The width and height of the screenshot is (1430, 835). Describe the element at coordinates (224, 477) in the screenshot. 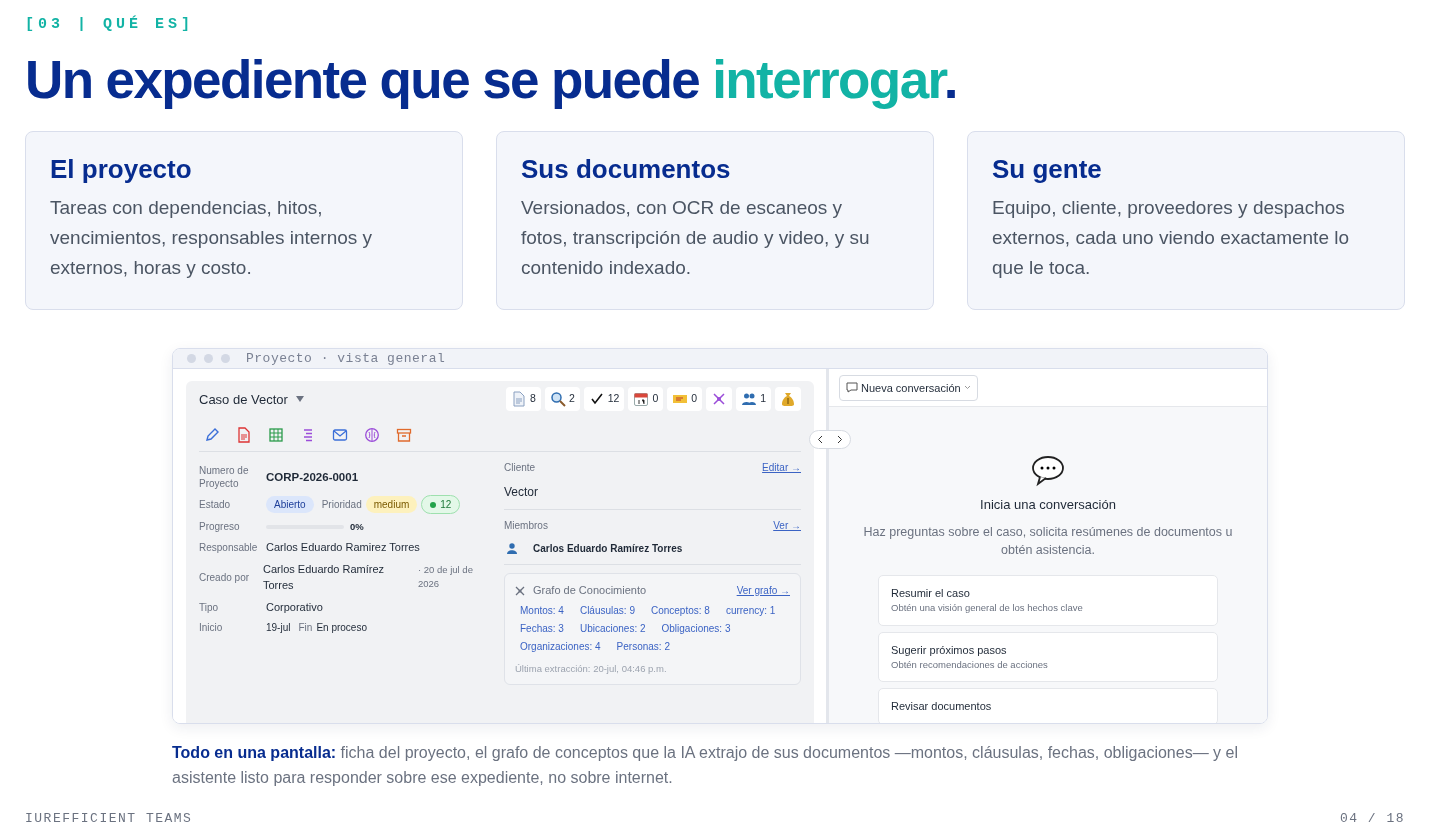

I see `field-label: Numero de Proyecto` at that location.